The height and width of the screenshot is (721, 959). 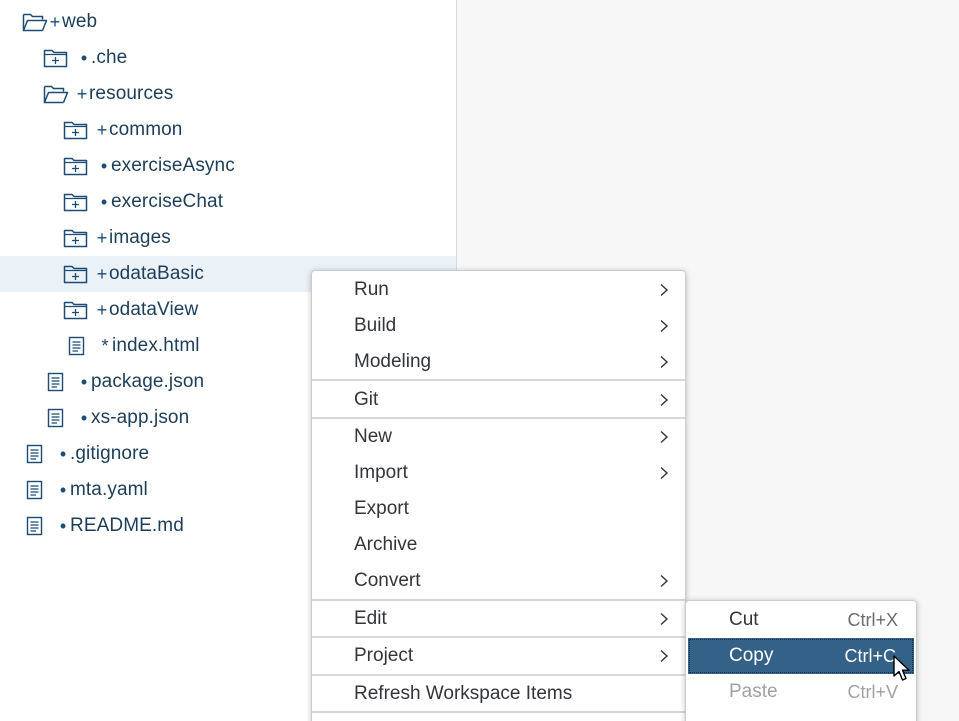 What do you see at coordinates (498, 656) in the screenshot?
I see `menu-item-project: Project` at bounding box center [498, 656].